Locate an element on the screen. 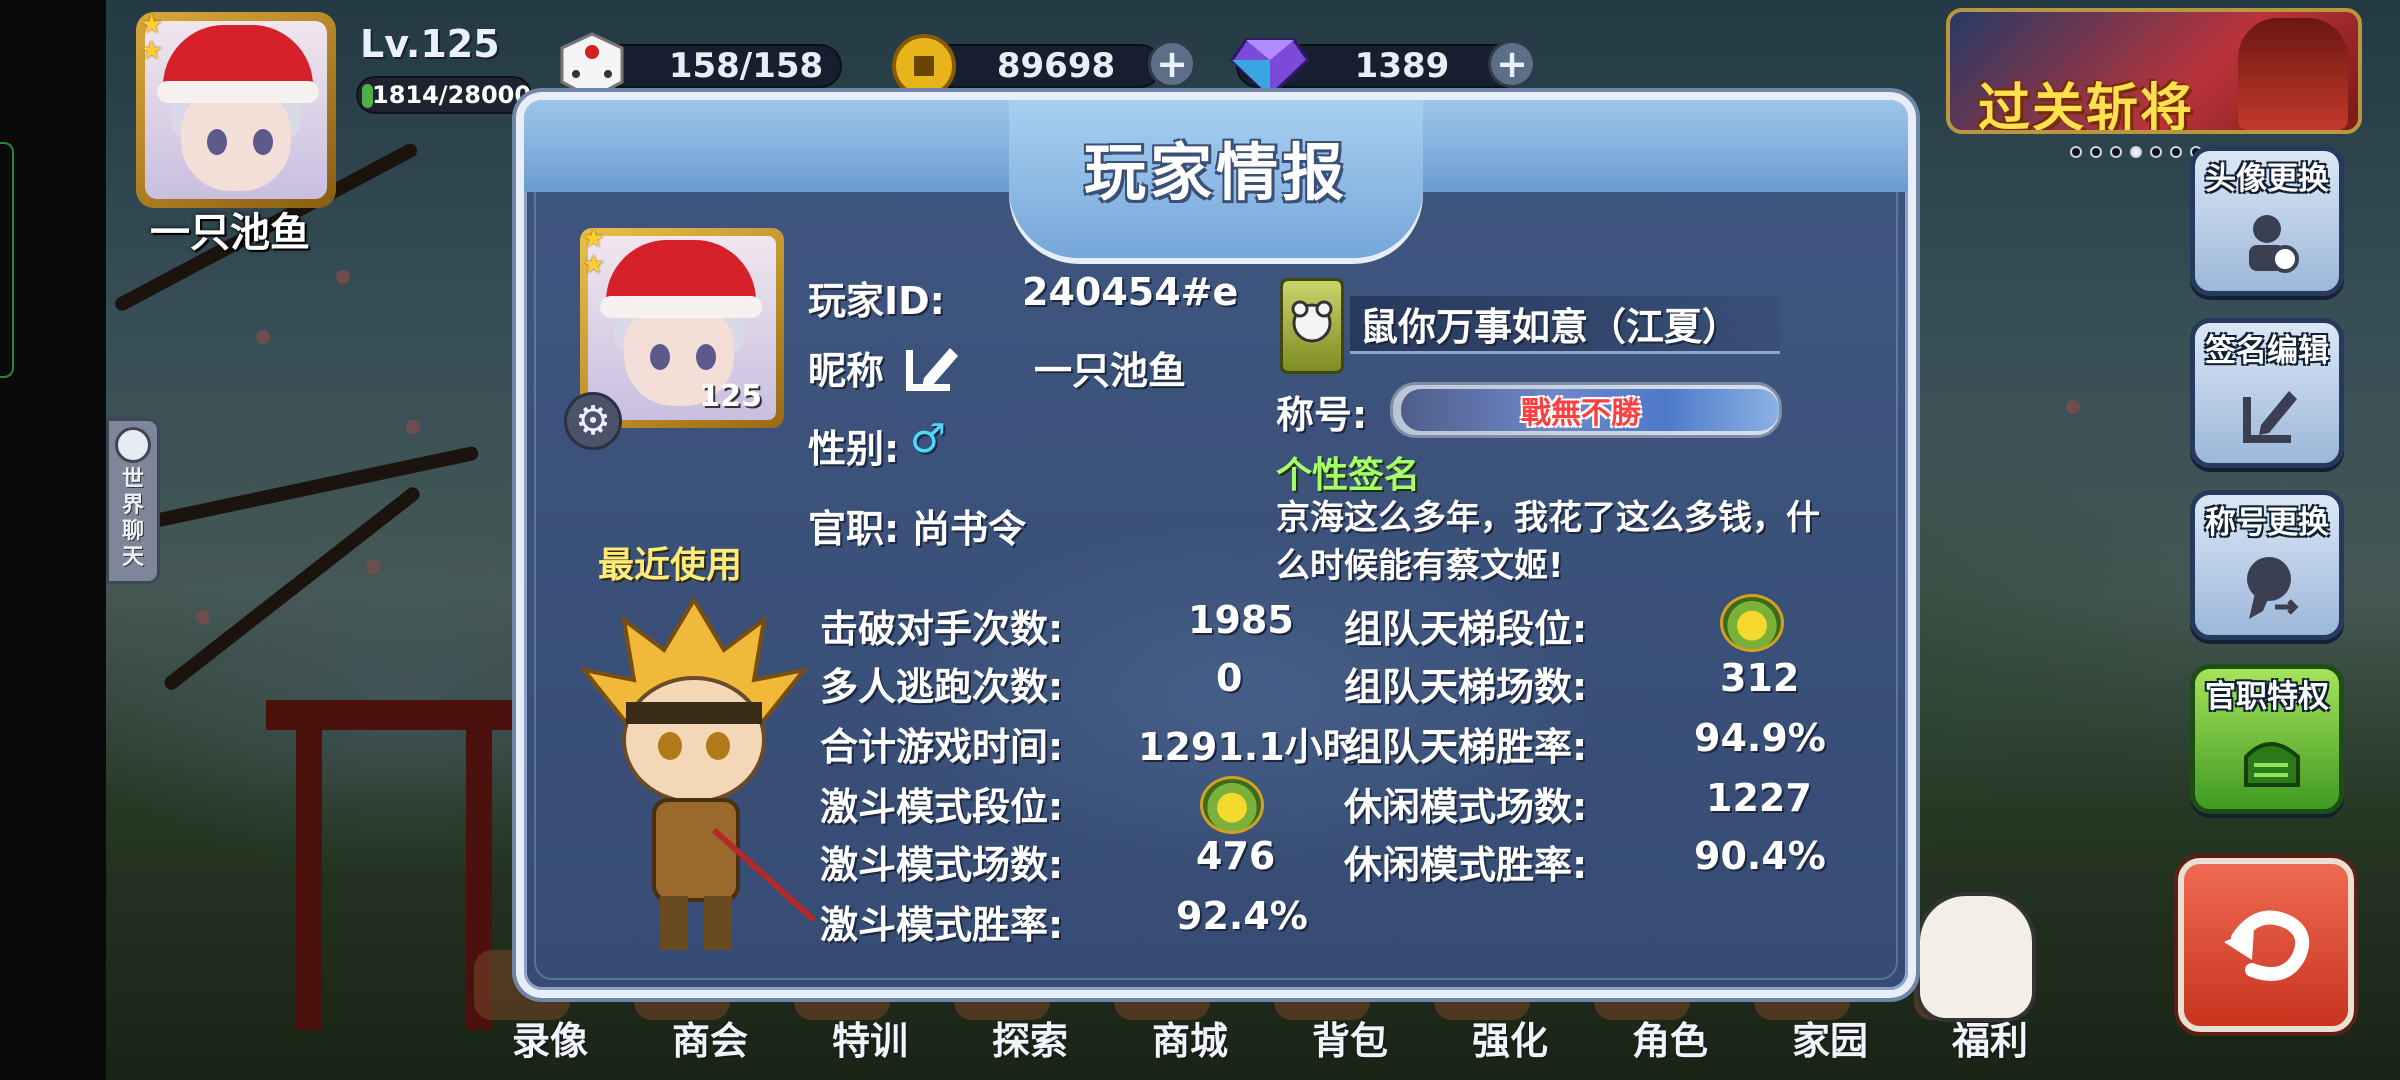  guild-name: 鼠你万事如意（江夏） is located at coordinates (1550, 327).